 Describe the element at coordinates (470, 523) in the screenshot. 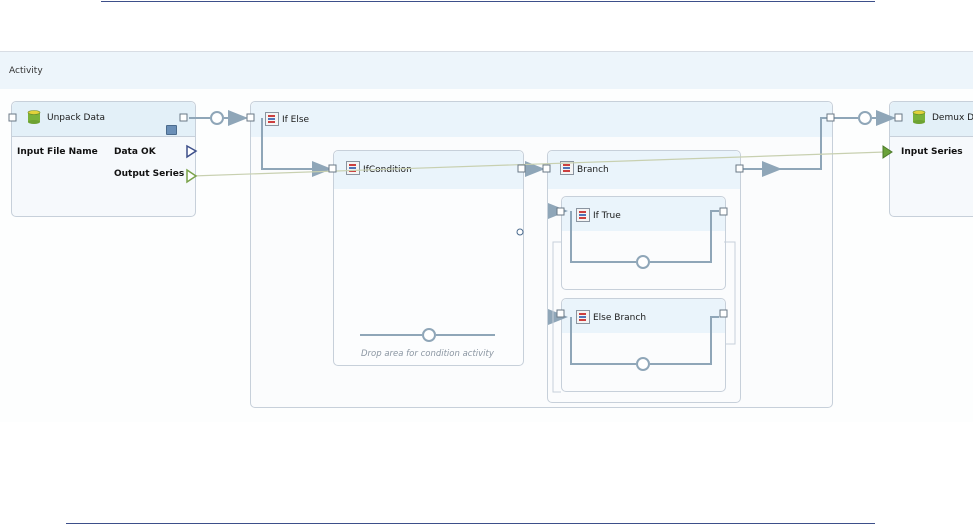

I see `bottom-divider` at that location.